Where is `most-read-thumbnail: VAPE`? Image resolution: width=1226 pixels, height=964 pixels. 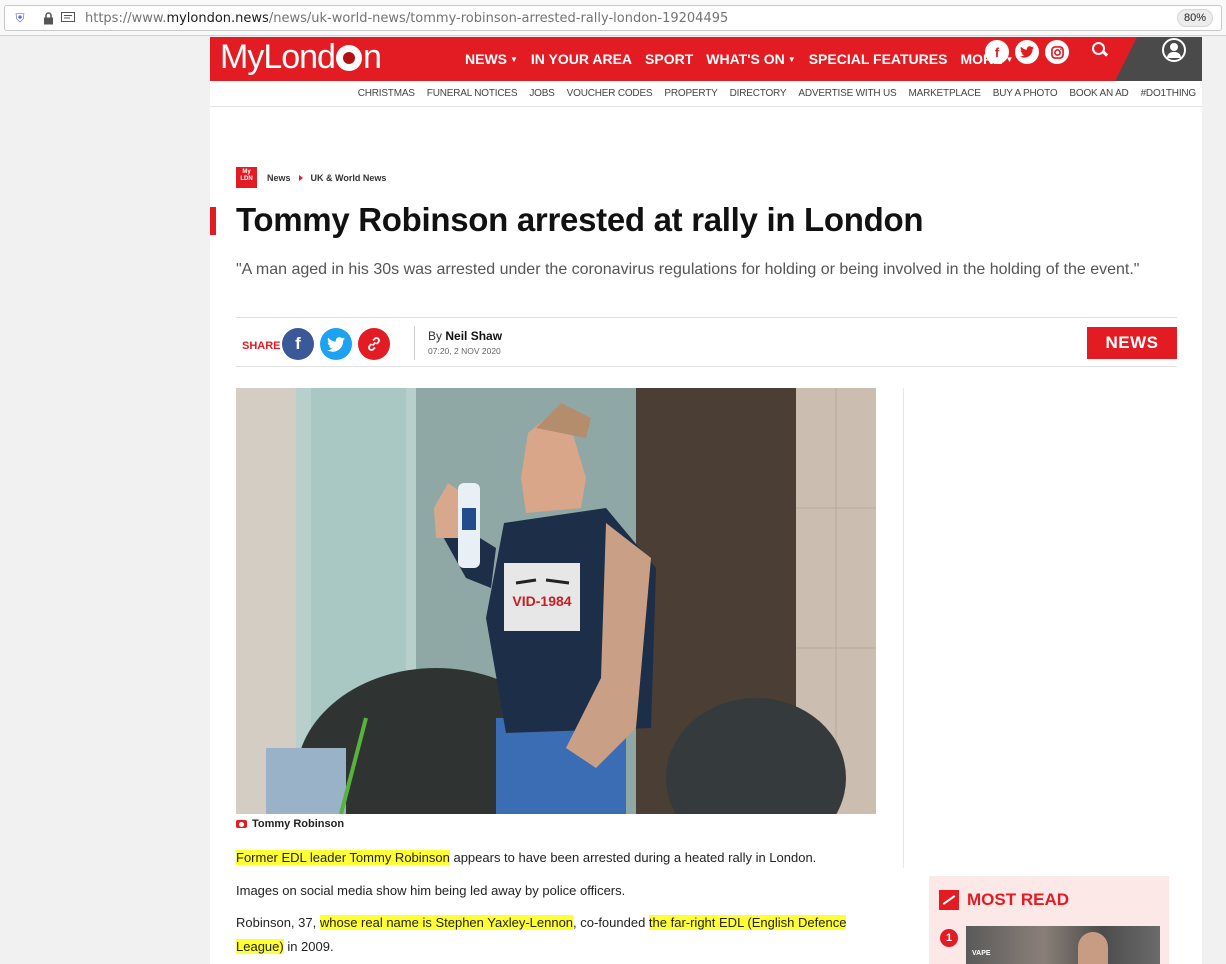 most-read-thumbnail: VAPE is located at coordinates (1063, 945).